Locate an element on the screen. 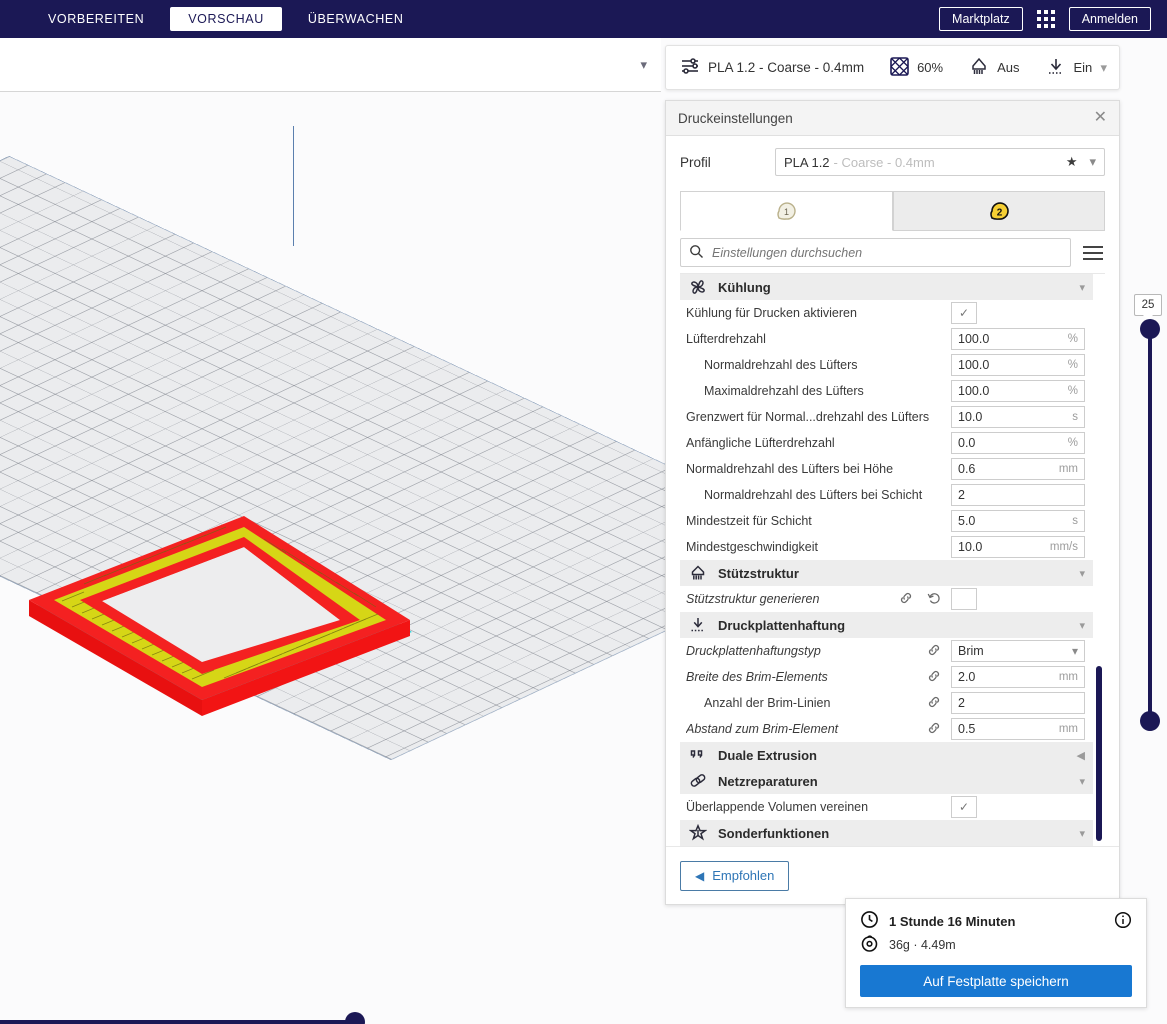 This screenshot has width=1167, height=1024. sliced-model-preview is located at coordinates (219, 611).